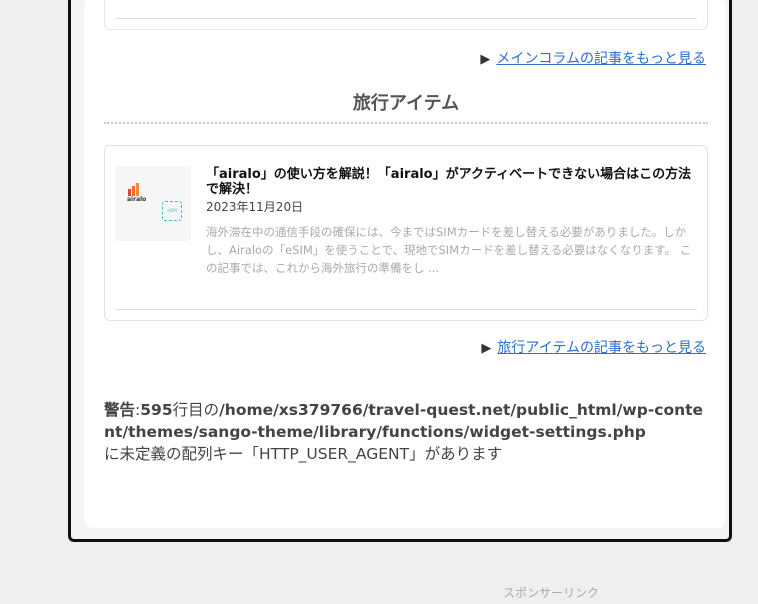 This screenshot has height=604, width=758. I want to click on post-date: 2023年11月20日, so click(255, 207).